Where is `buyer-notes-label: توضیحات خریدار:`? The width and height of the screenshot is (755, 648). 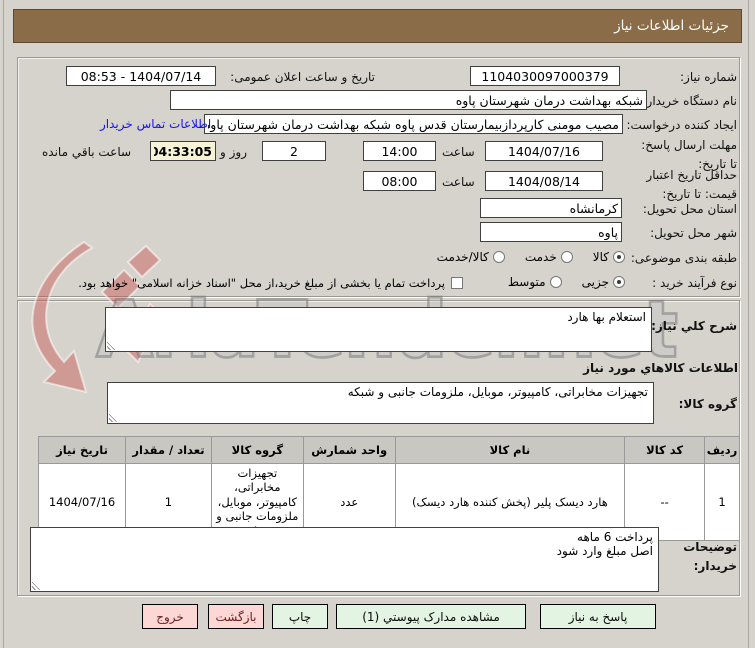
buyer-notes-label: توضیحات خریدار: is located at coordinates (710, 556).